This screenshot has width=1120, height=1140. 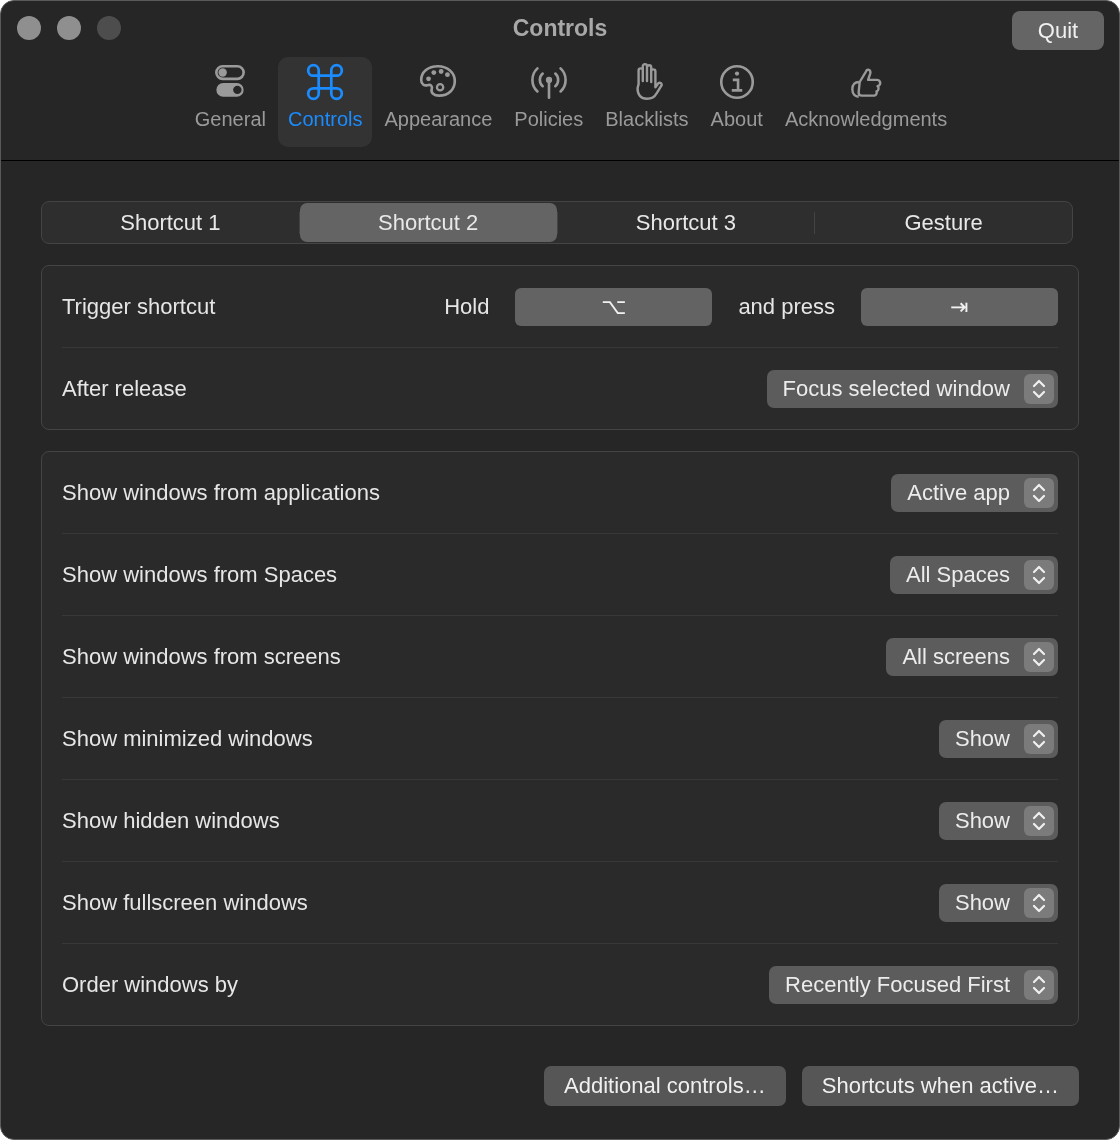 What do you see at coordinates (200, 574) in the screenshot?
I see `setting-label: Show windows from Spaces` at bounding box center [200, 574].